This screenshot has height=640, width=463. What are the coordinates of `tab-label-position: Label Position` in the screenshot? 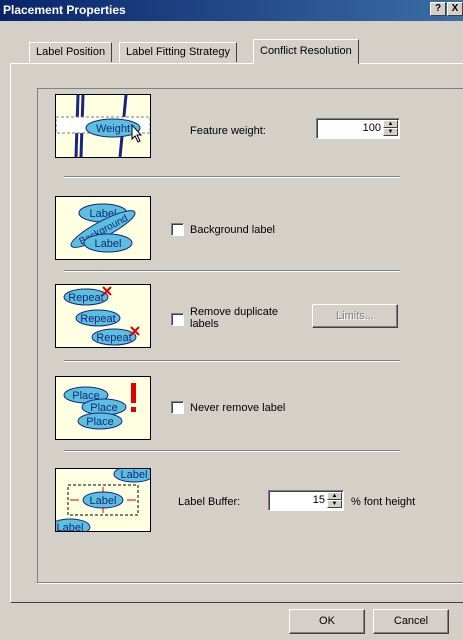 It's located at (71, 52).